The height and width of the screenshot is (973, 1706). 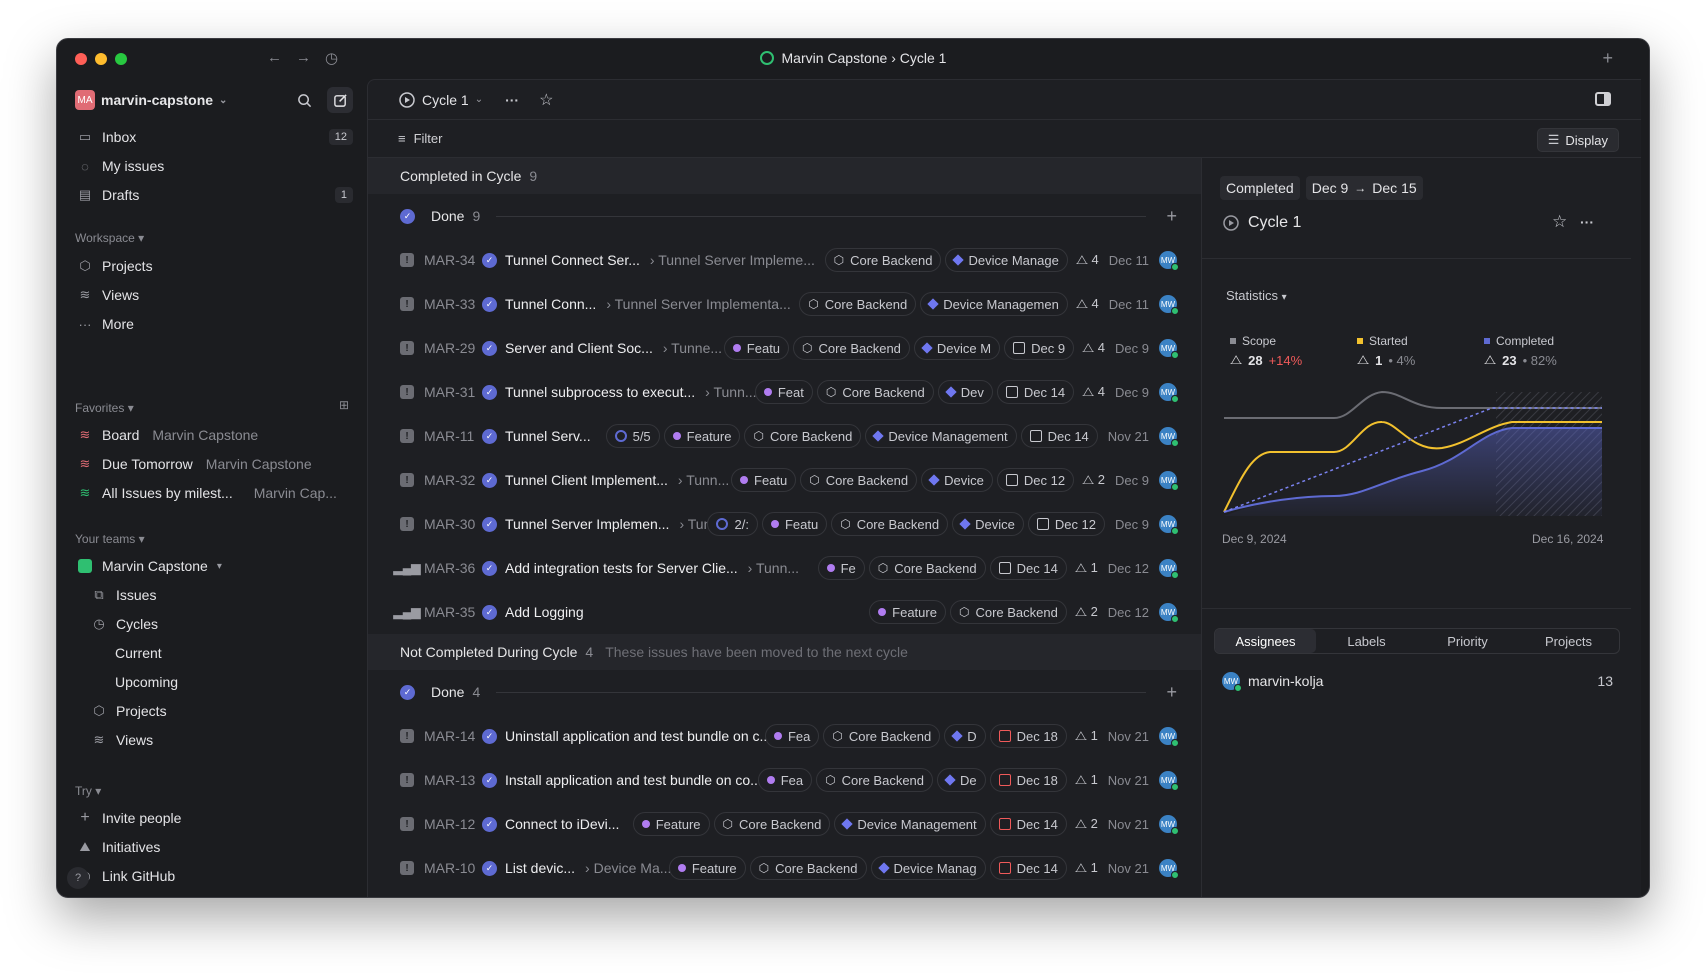 What do you see at coordinates (221, 740) in the screenshot?
I see `sidebar-team-views: ≋ Views` at bounding box center [221, 740].